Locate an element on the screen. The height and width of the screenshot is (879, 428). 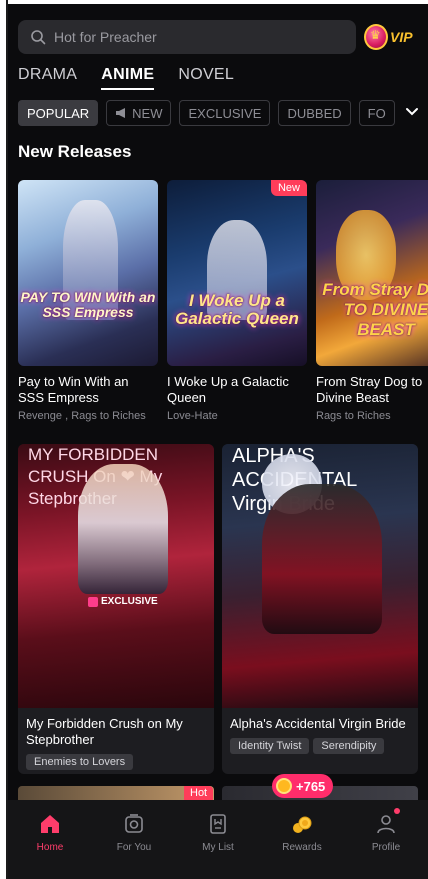
tag-chip: Serendipity is located at coordinates (349, 746).